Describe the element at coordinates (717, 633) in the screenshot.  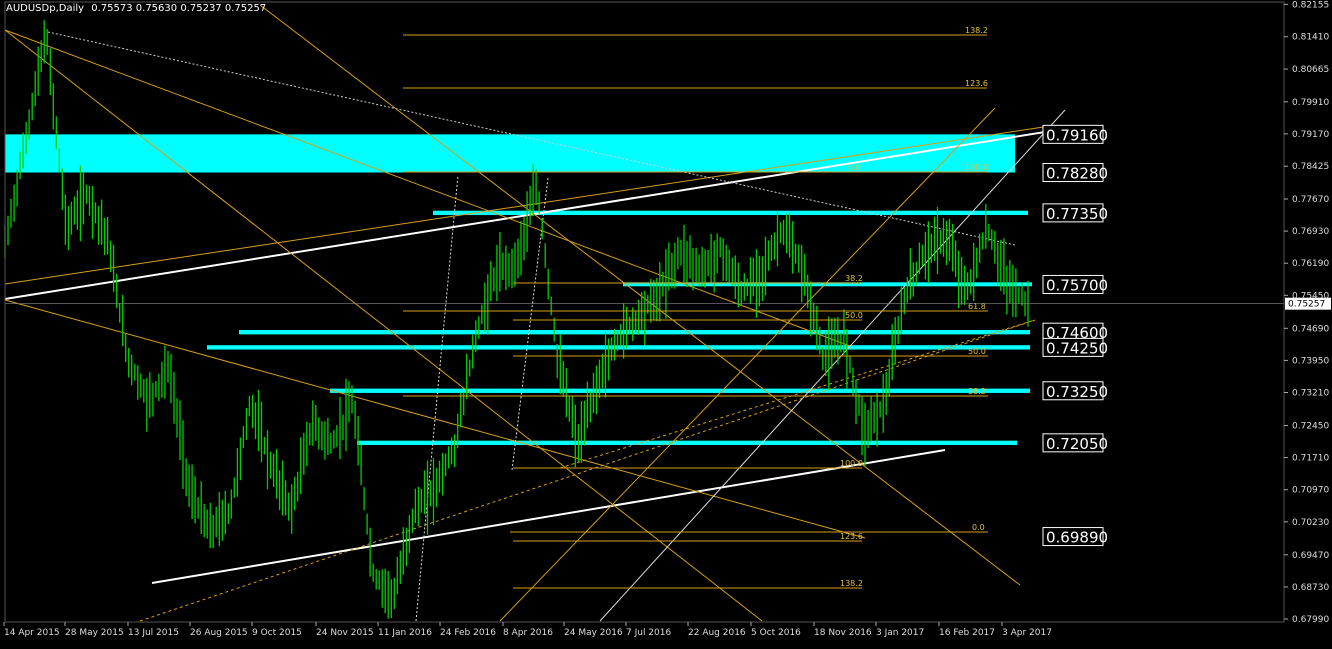
I see `x-tick-label: 22 Aug 2016` at that location.